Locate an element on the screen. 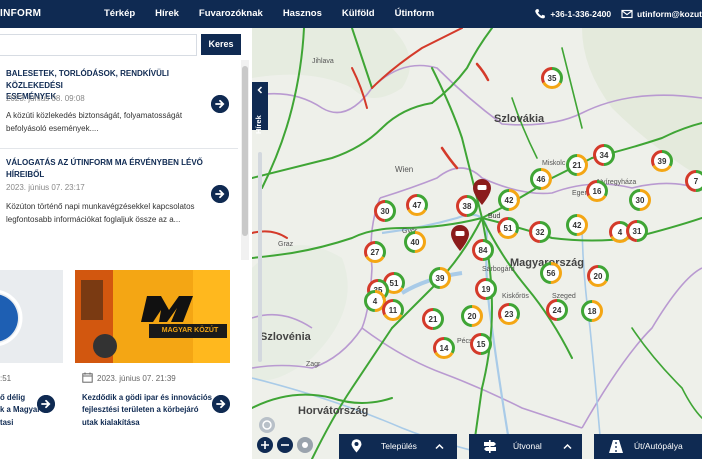  cluster-marker: 56 is located at coordinates (551, 273).